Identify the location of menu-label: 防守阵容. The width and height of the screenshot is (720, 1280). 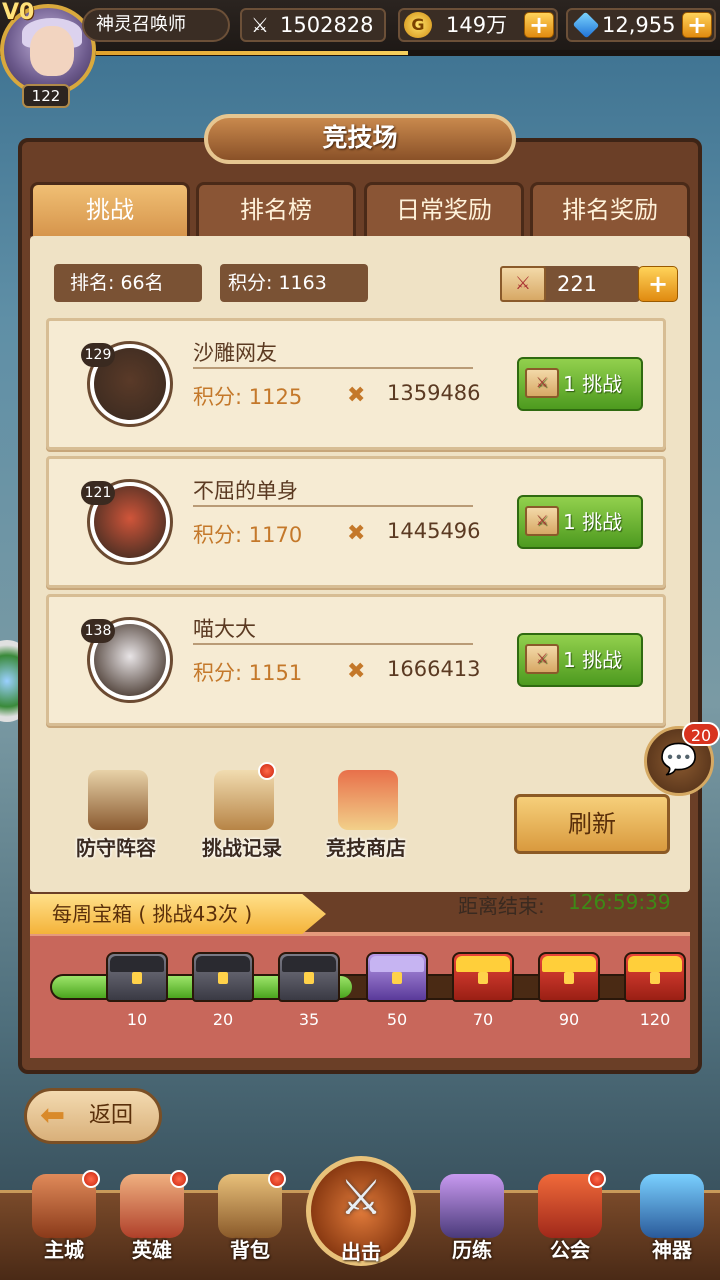
(116, 848).